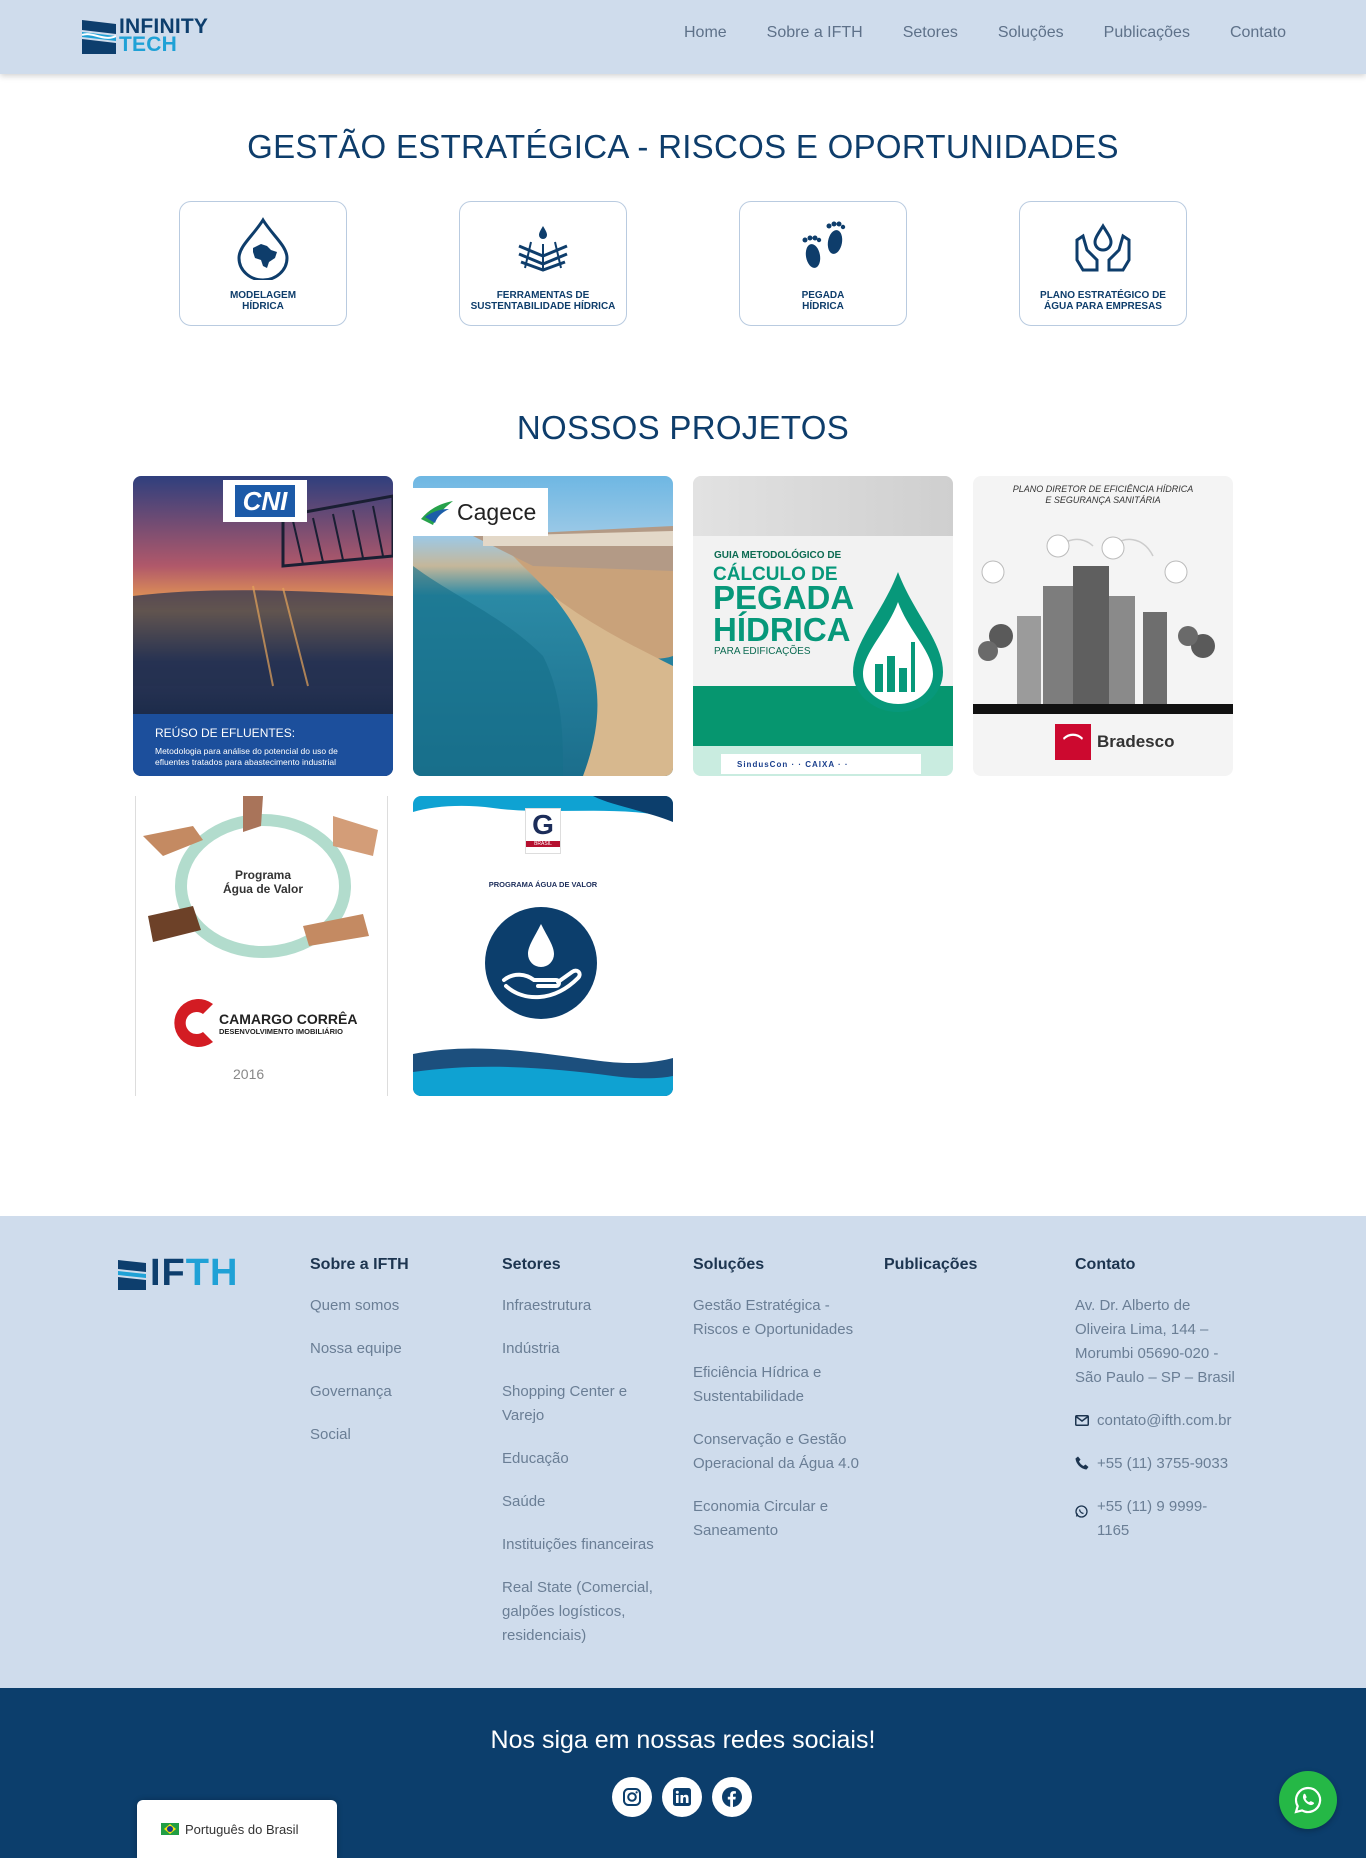  I want to click on nav-setores: Setores, so click(930, 33).